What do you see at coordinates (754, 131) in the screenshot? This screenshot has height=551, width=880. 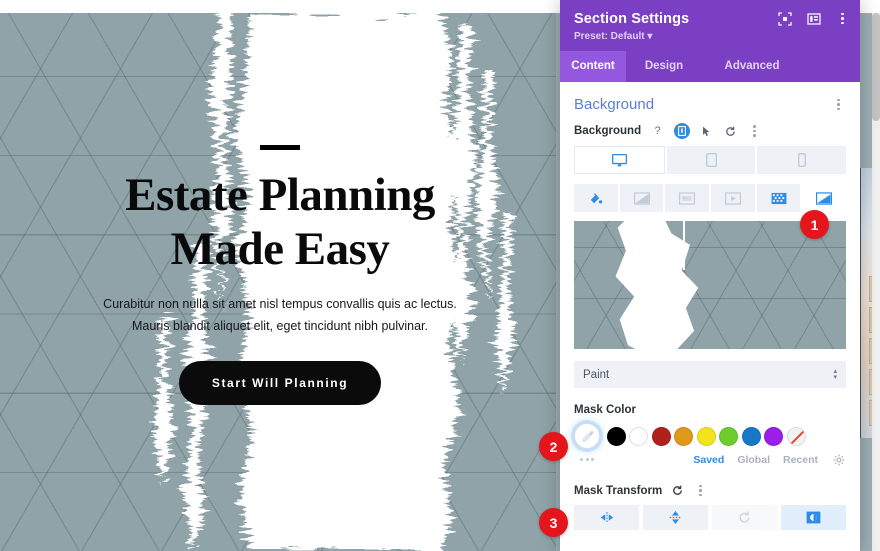 I see `field-more-icon` at bounding box center [754, 131].